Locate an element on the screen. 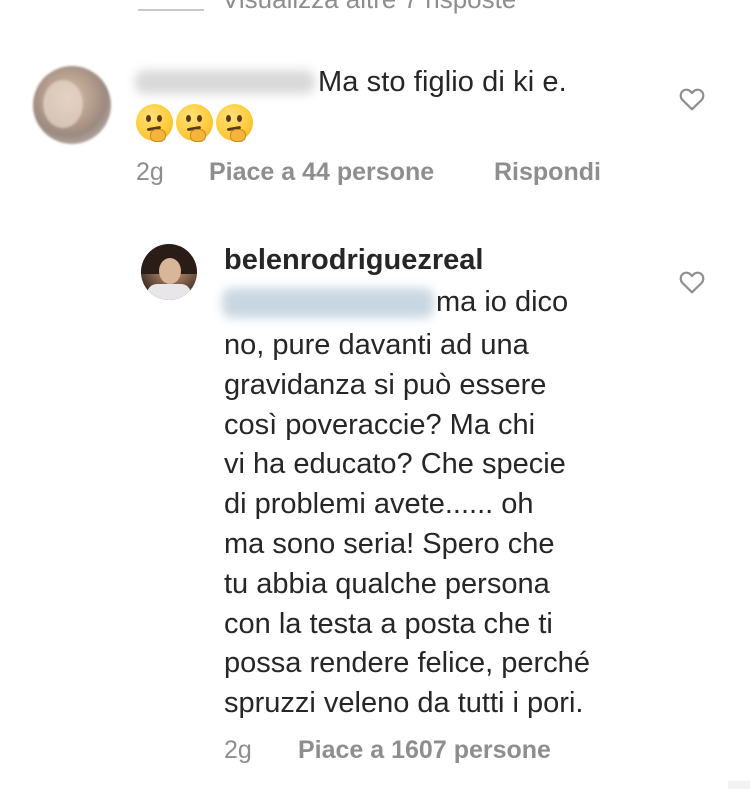 This screenshot has height=789, width=750. likes-count-link: Piace a 1607 persone is located at coordinates (424, 750).